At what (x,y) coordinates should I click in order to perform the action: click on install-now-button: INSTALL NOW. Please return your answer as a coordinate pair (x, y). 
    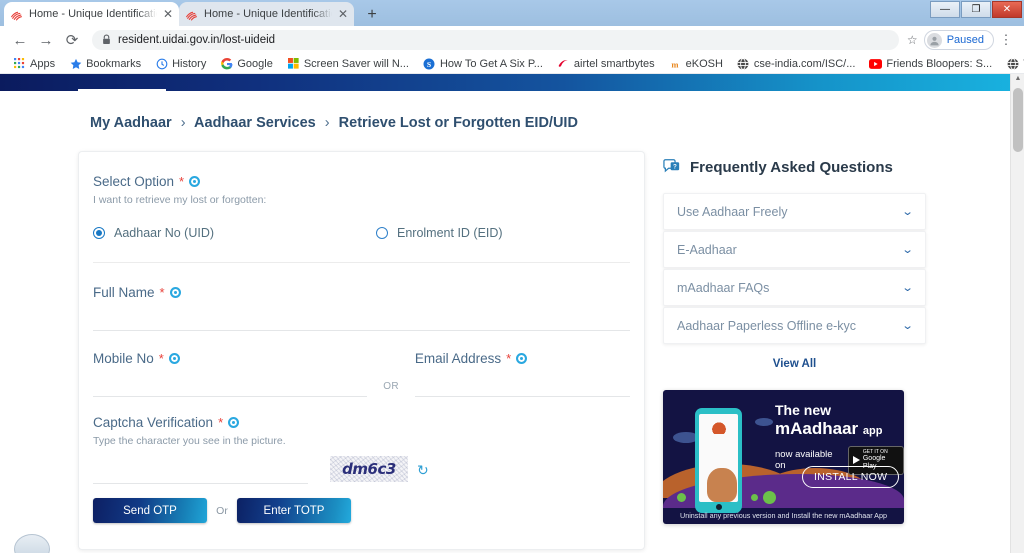
    Looking at the image, I should click on (851, 477).